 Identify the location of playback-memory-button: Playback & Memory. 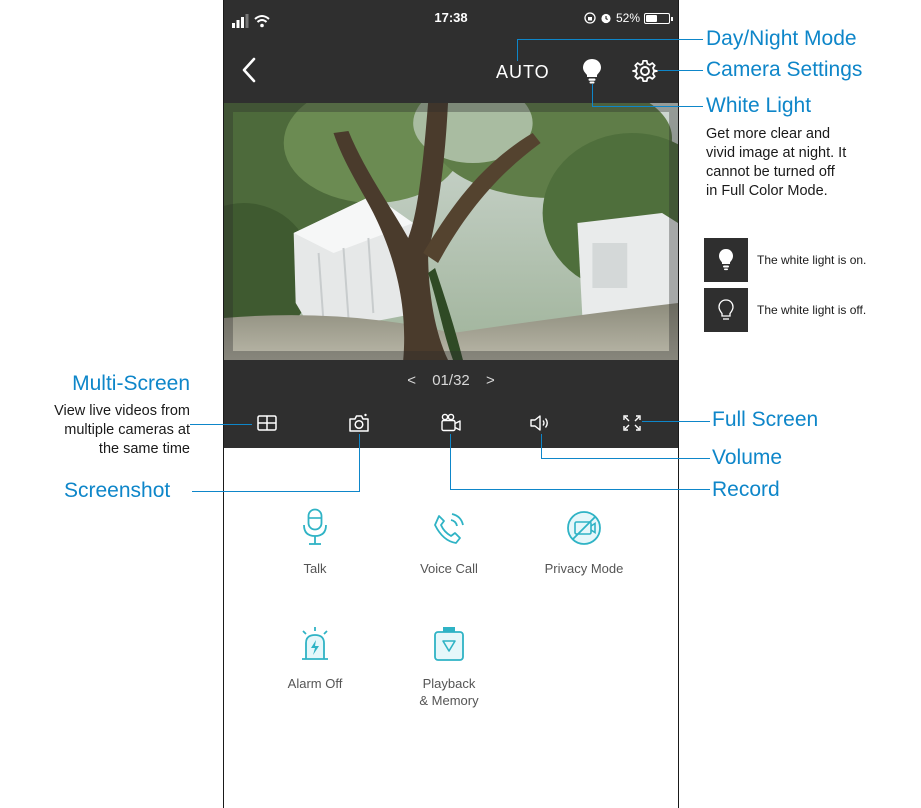
(449, 667).